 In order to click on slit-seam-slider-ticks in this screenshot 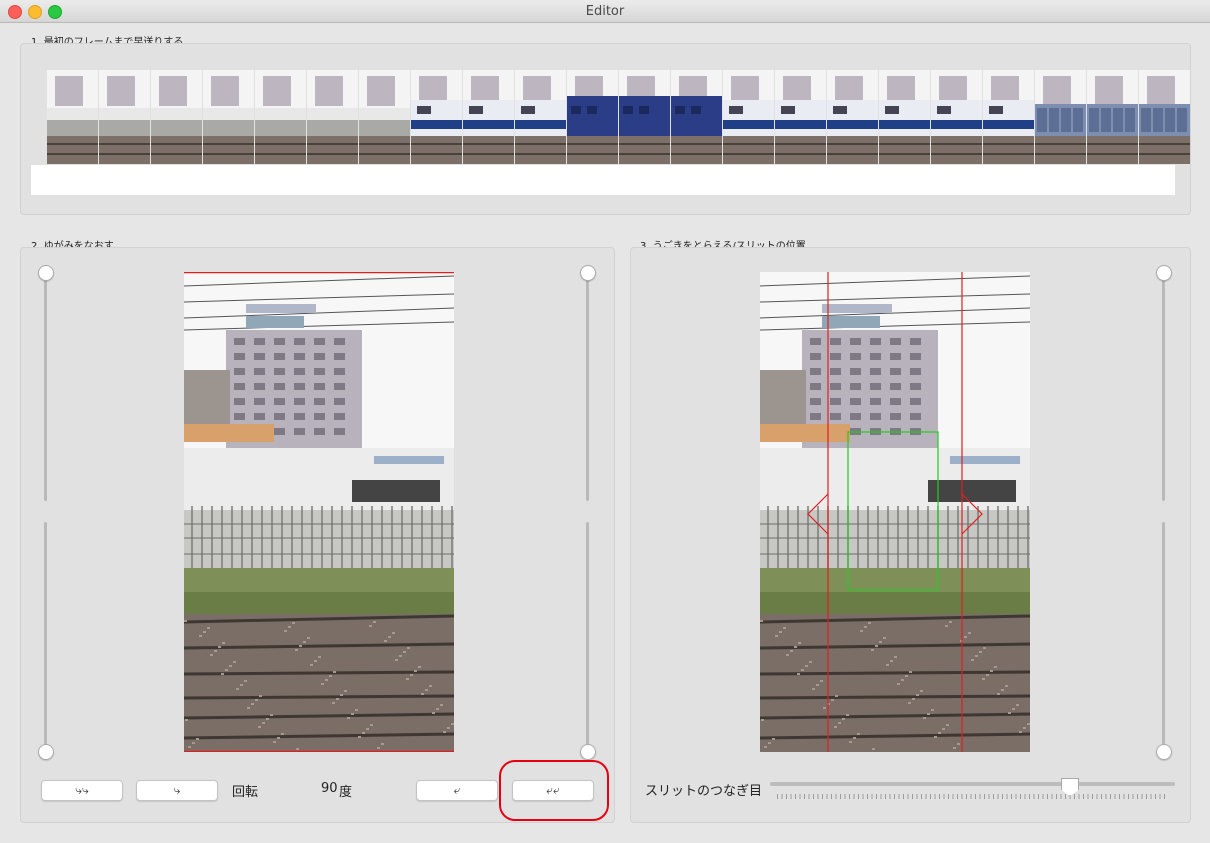, I will do `click(972, 796)`.